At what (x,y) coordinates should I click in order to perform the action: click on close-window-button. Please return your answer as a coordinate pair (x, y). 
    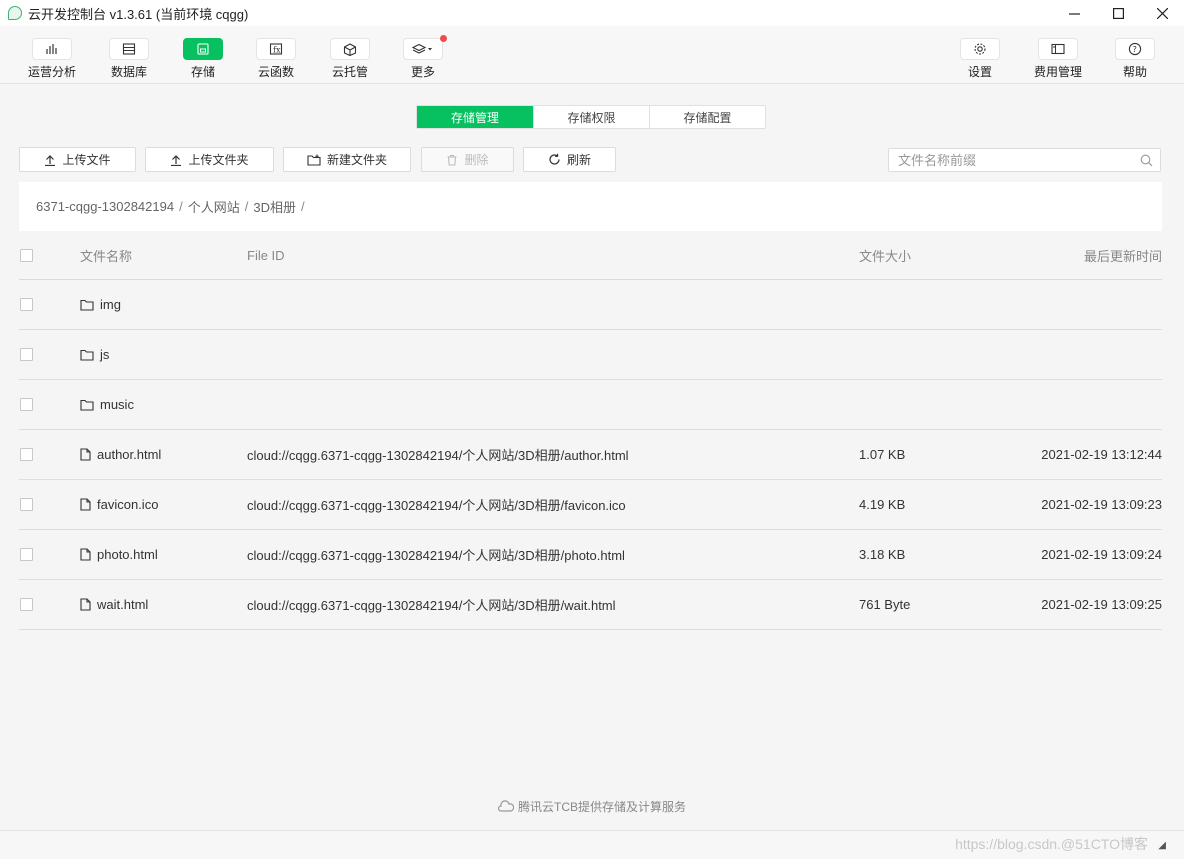
    Looking at the image, I should click on (1162, 13).